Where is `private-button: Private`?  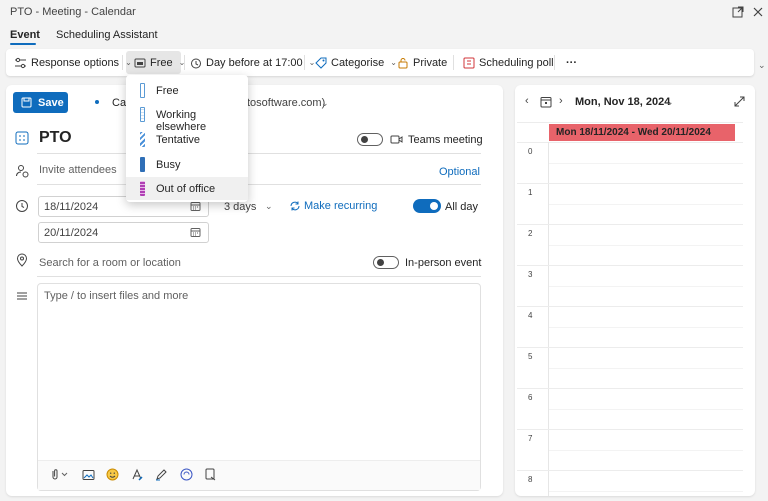 private-button: Private is located at coordinates (422, 62).